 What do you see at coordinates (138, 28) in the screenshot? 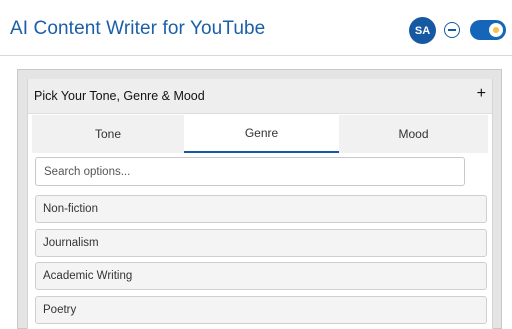
I see `app-title: AI Content Writer for YouTube` at bounding box center [138, 28].